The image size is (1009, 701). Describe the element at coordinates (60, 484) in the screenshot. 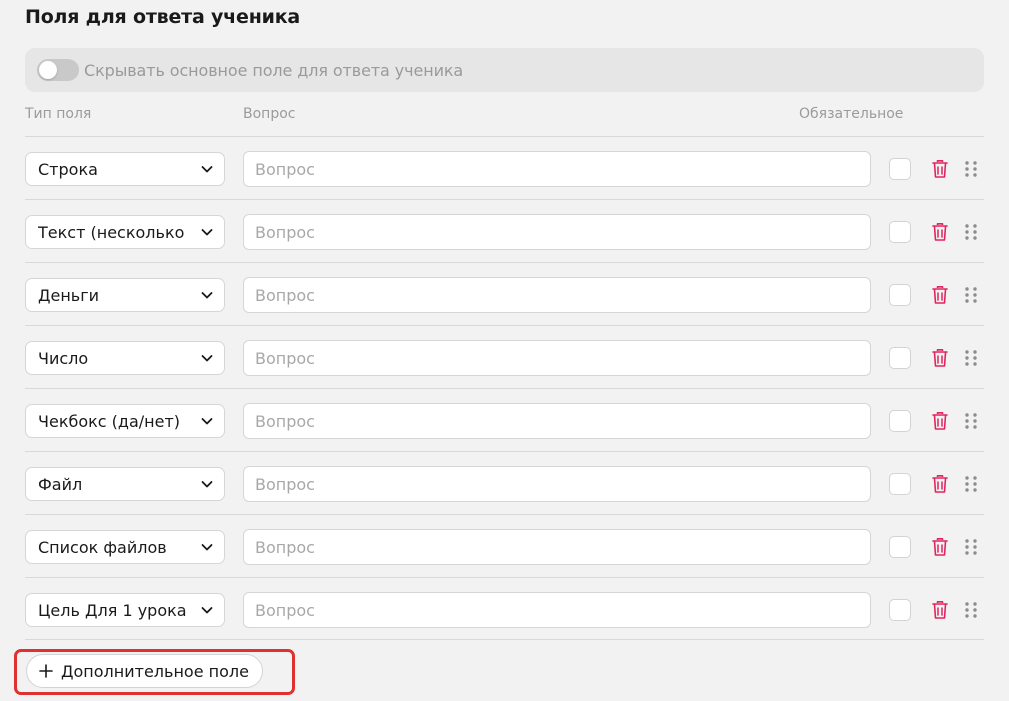

I see `field-type-value: Файл` at that location.